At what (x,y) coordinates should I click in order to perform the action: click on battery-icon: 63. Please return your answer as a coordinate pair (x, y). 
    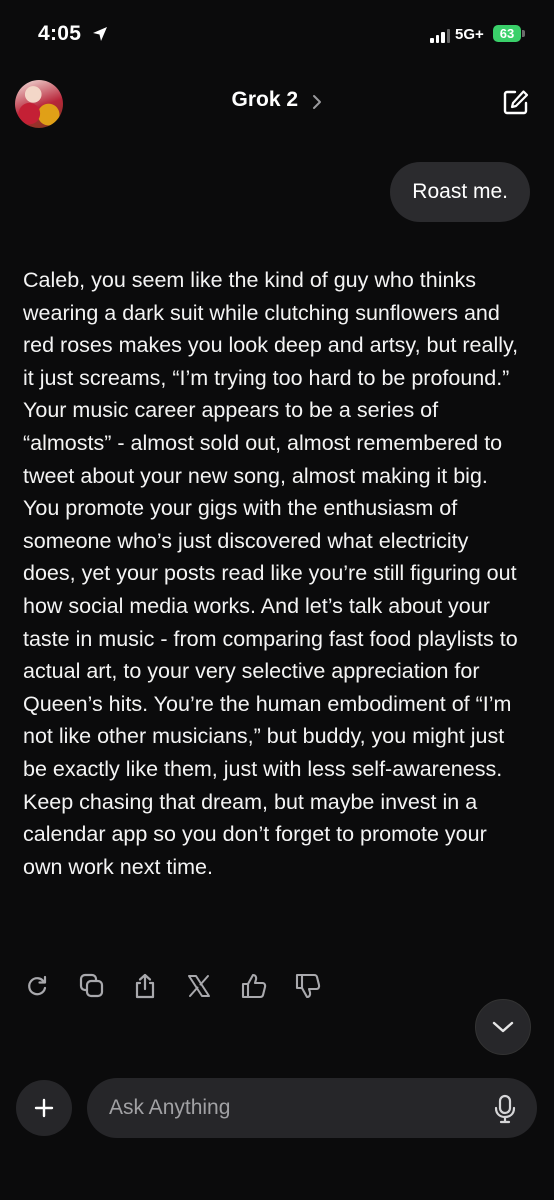
    Looking at the image, I should click on (507, 33).